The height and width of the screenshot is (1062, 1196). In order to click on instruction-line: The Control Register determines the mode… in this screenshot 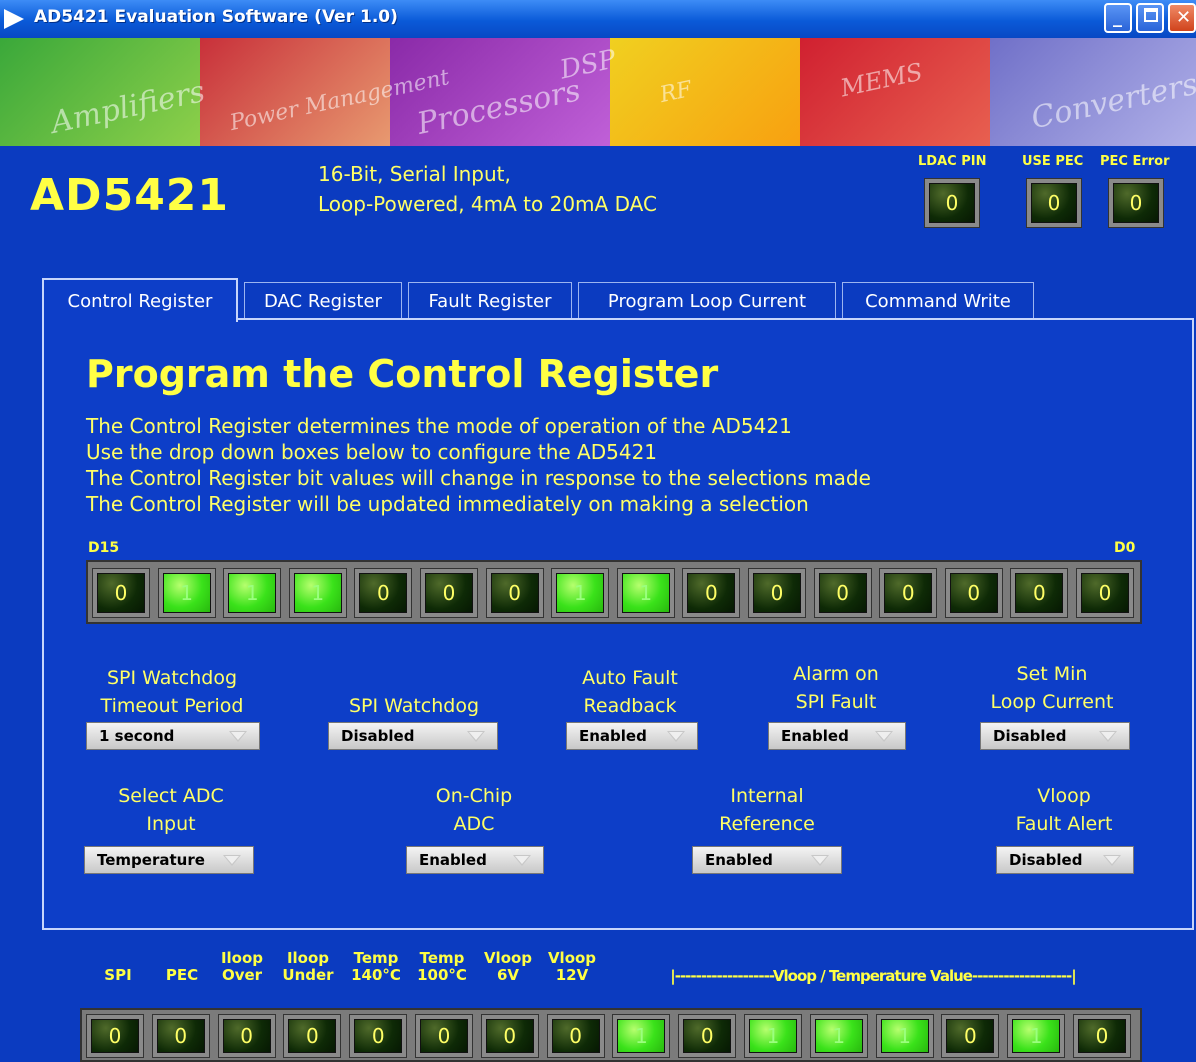, I will do `click(439, 426)`.